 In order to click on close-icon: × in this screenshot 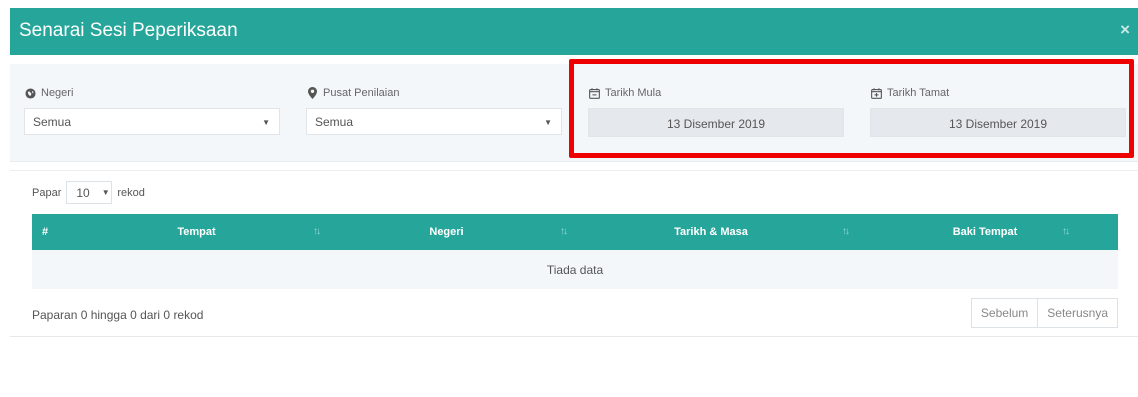, I will do `click(1125, 30)`.